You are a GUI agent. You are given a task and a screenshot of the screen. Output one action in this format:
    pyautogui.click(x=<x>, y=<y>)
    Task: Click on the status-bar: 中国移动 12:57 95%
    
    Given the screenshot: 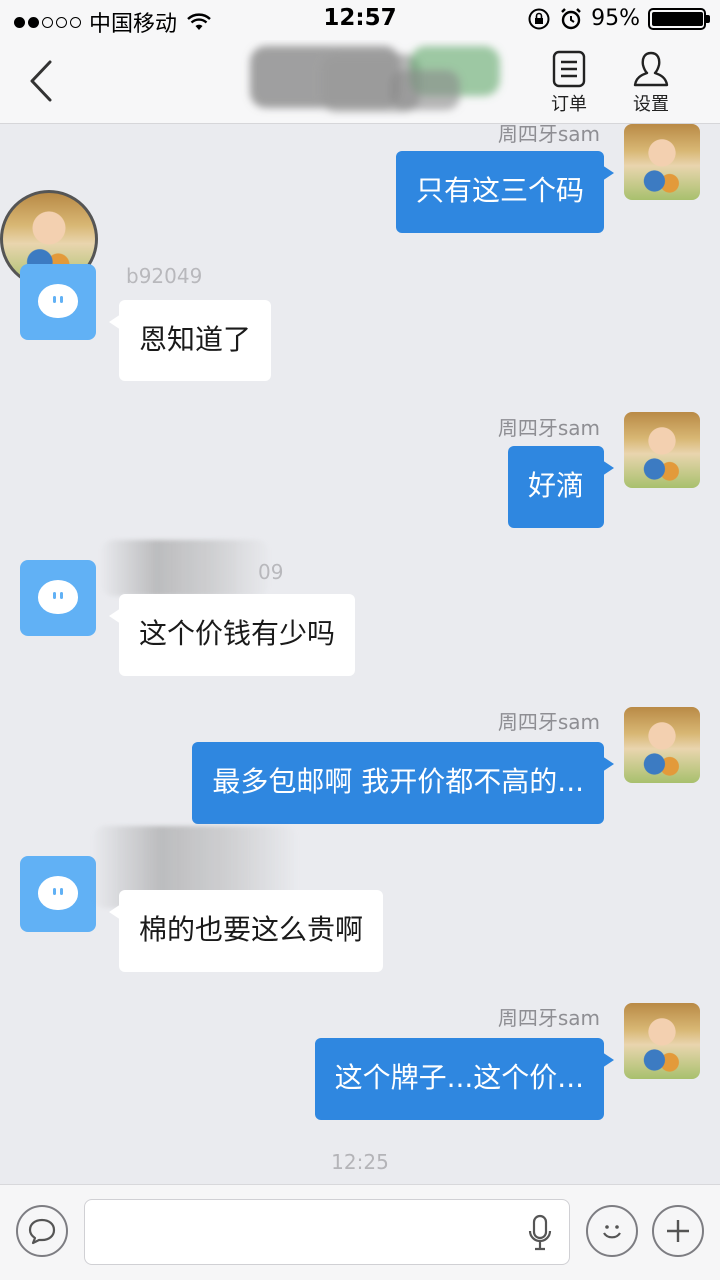 What is the action you would take?
    pyautogui.click(x=360, y=20)
    